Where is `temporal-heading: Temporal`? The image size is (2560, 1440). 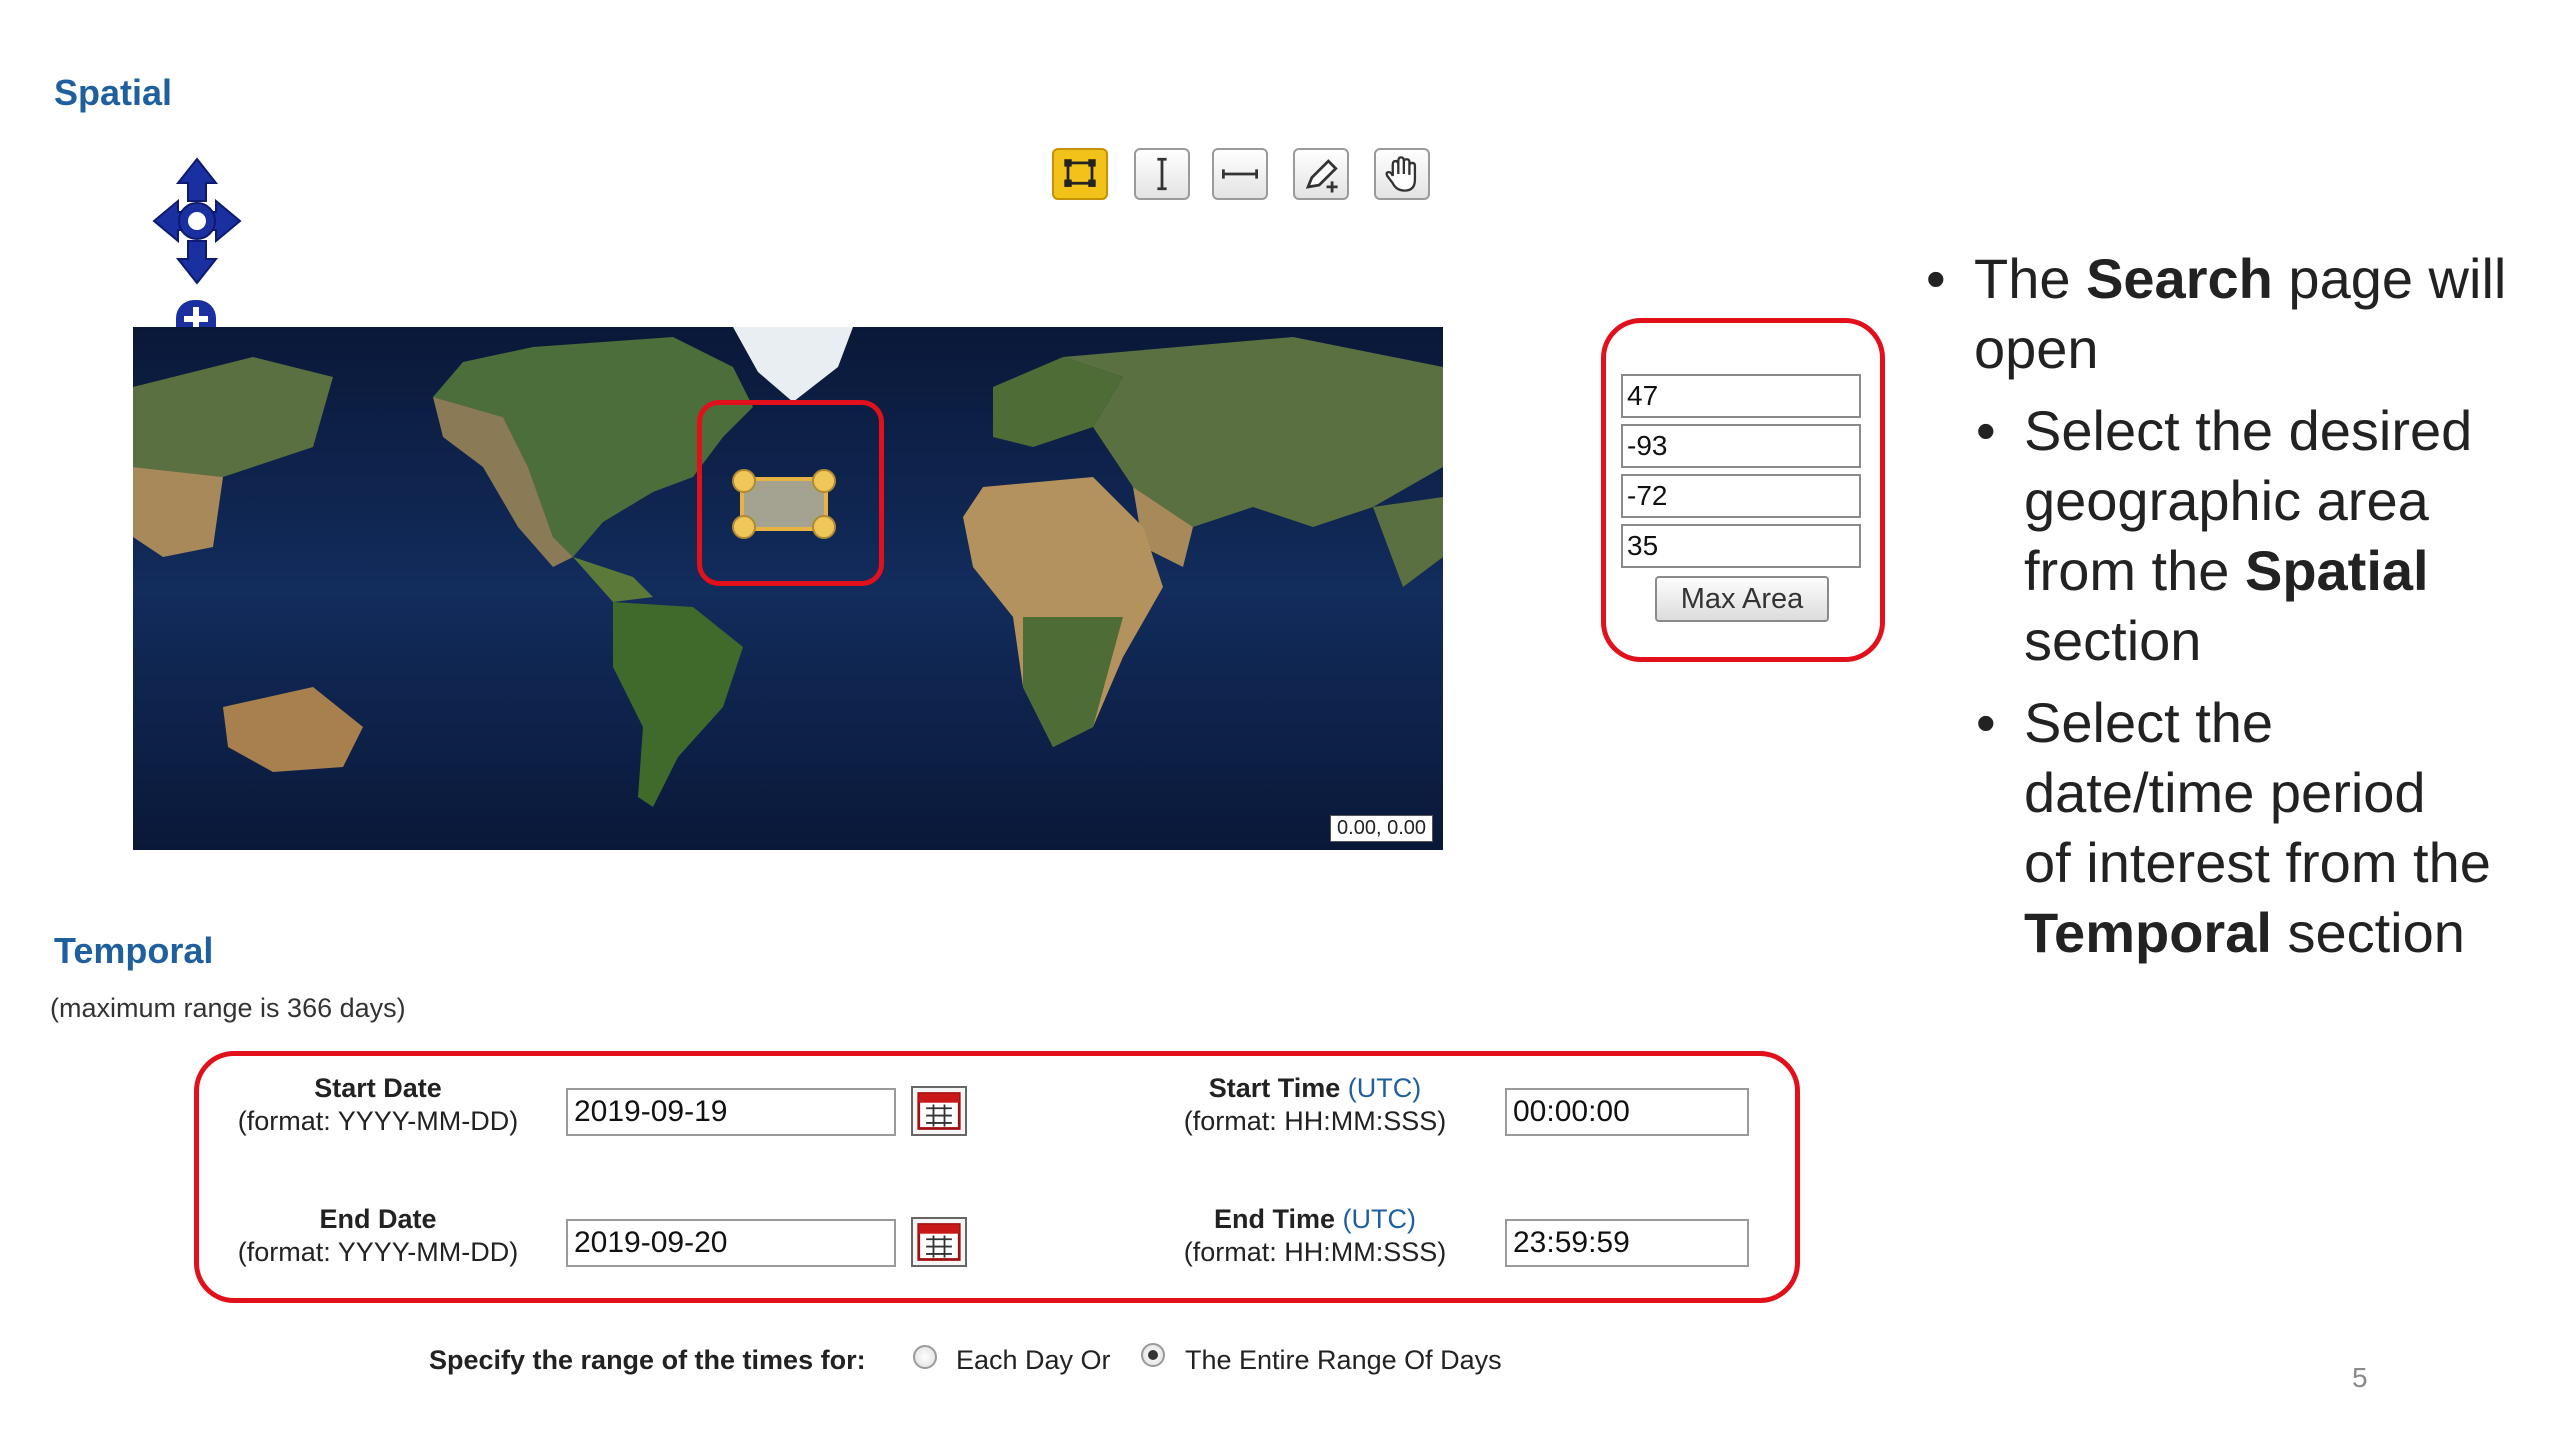 temporal-heading: Temporal is located at coordinates (134, 950).